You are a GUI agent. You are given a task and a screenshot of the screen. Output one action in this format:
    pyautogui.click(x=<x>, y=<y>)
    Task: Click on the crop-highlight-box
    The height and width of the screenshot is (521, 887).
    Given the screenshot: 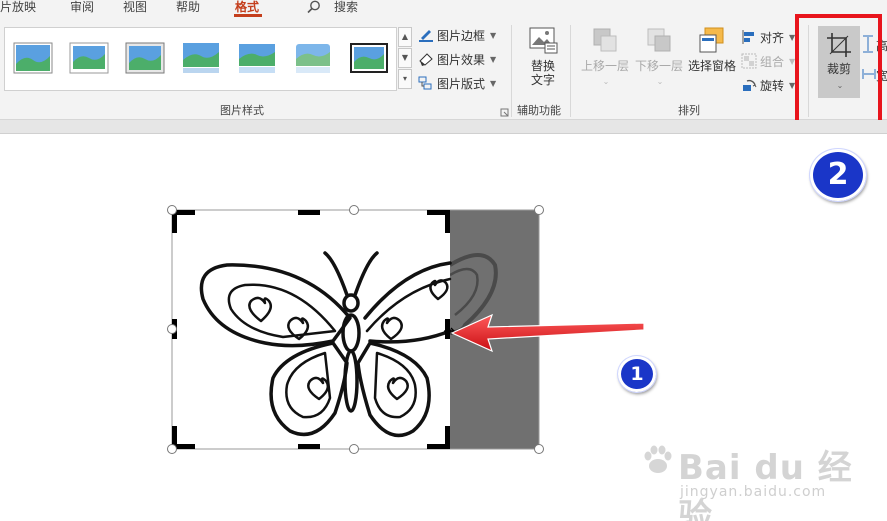 What is the action you would take?
    pyautogui.click(x=838, y=71)
    